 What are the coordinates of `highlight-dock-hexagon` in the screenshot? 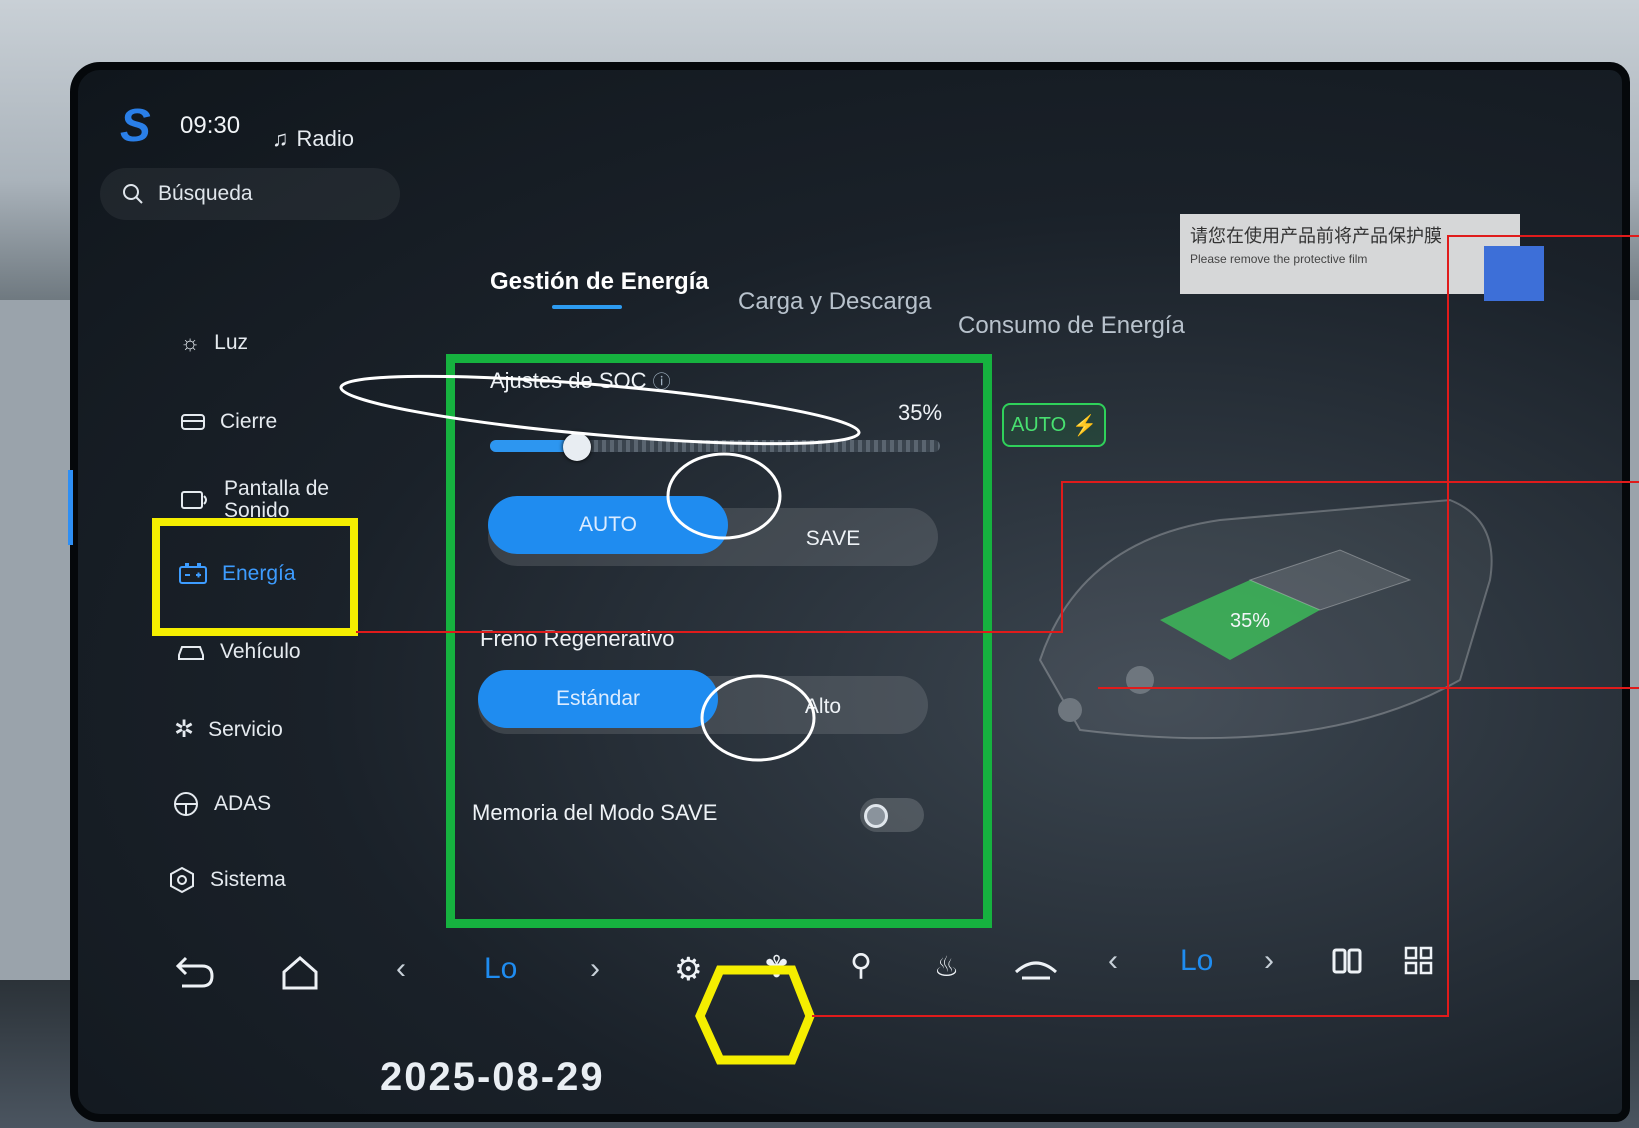 It's located at (755, 1015).